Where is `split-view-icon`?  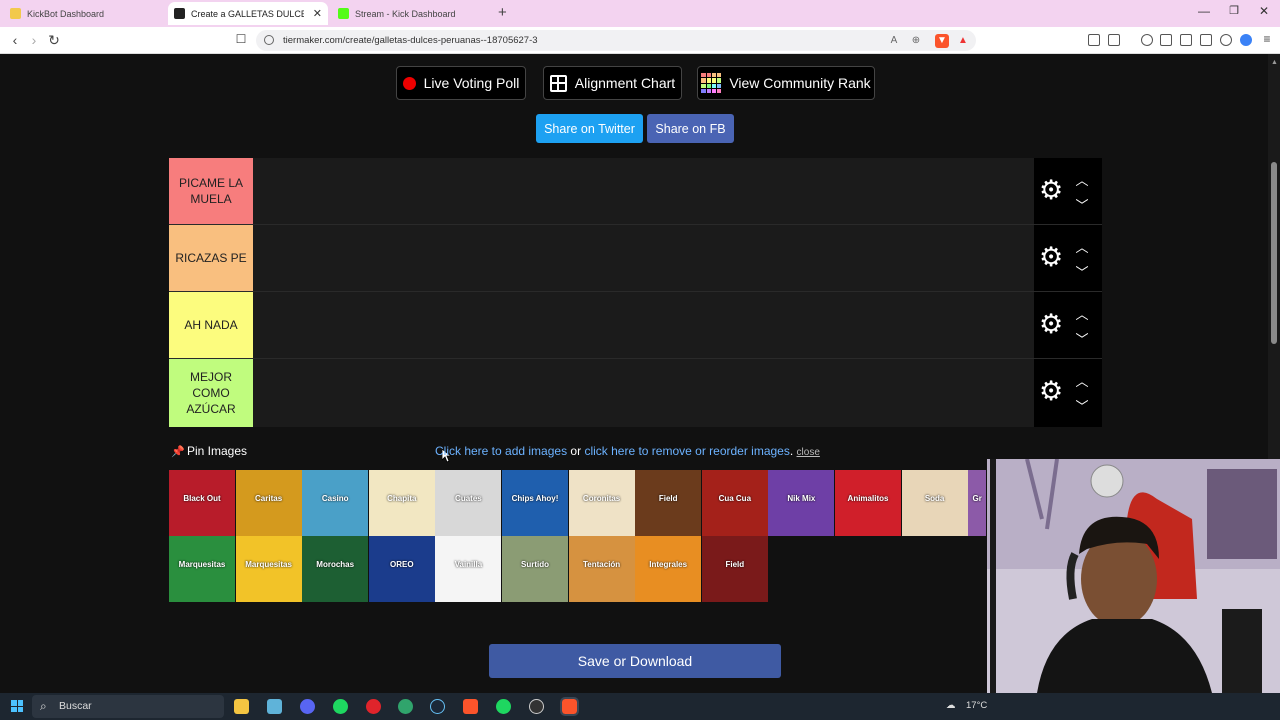 split-view-icon is located at coordinates (1166, 40).